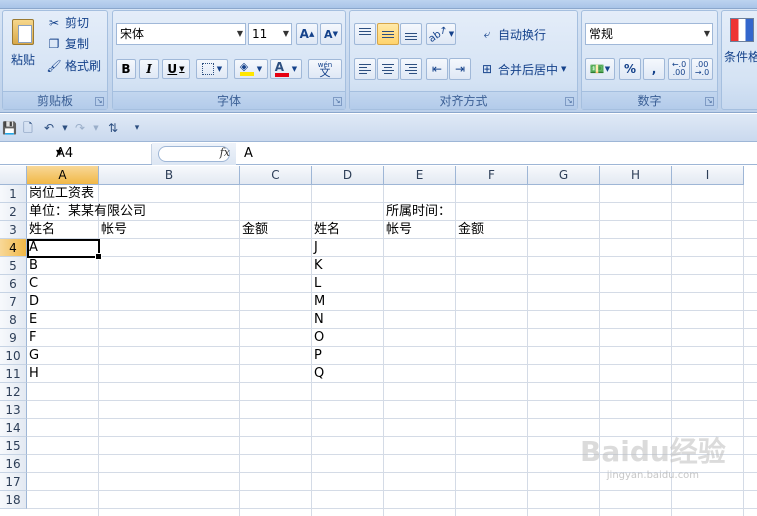 Image resolution: width=757 pixels, height=516 pixels. I want to click on cell-d8: N, so click(318, 320).